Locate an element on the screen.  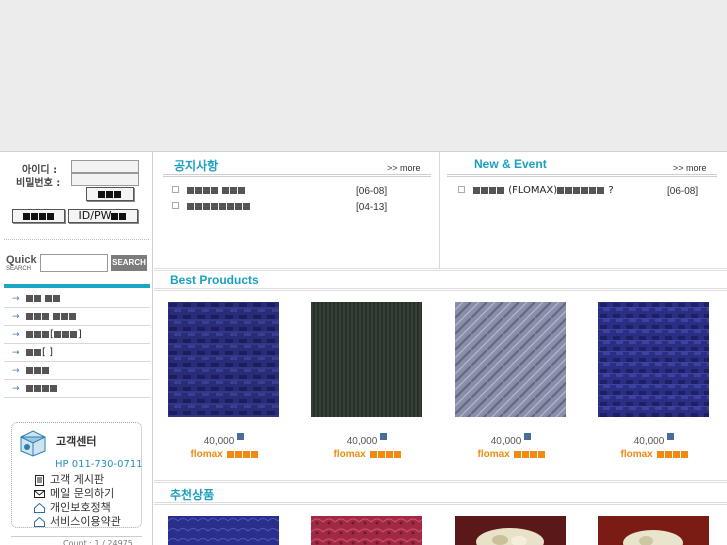
login-button is located at coordinates (110, 194).